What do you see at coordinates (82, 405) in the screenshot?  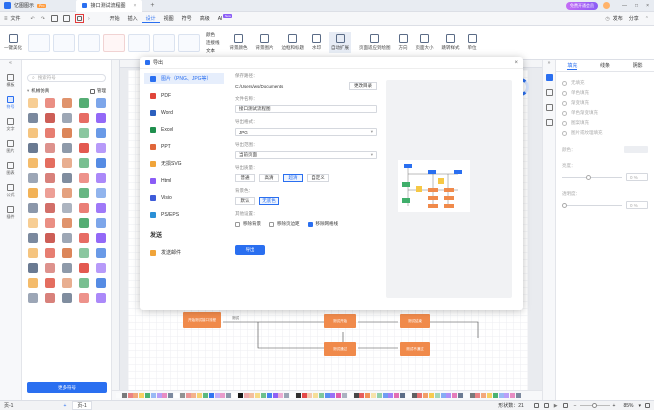 I see `page-tab: 页-1` at bounding box center [82, 405].